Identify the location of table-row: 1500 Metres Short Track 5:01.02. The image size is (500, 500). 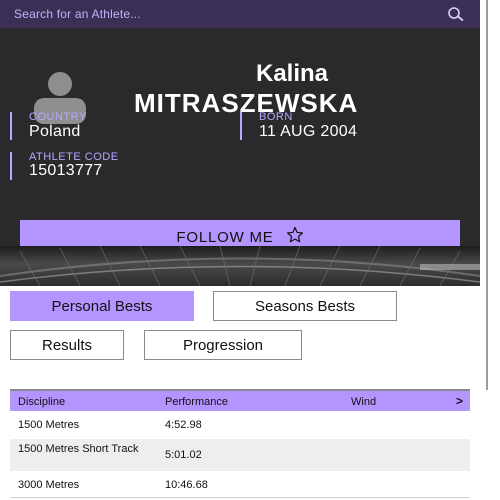
(240, 455).